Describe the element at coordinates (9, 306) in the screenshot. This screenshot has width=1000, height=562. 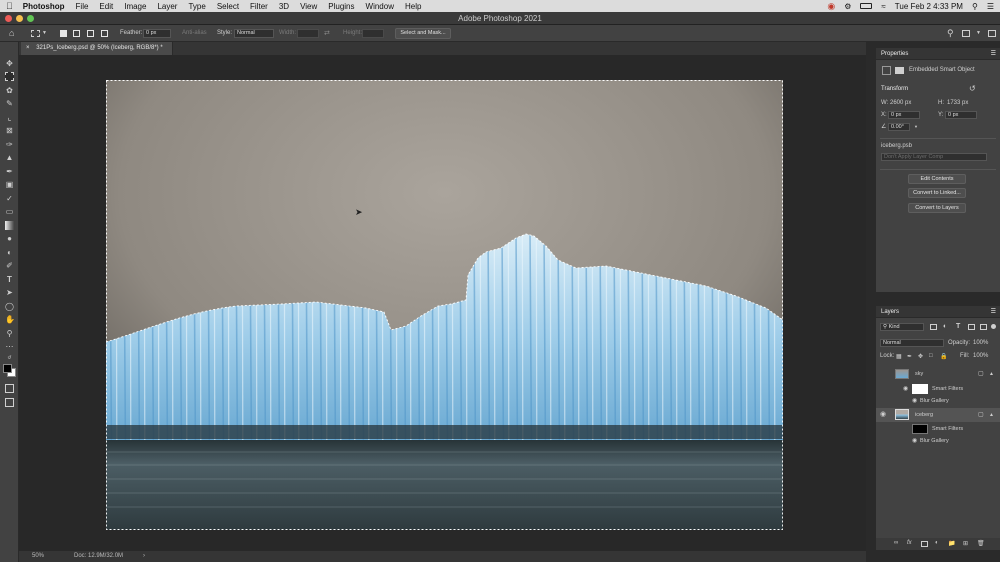
I see `ellipse-tool-icon: ◯` at that location.